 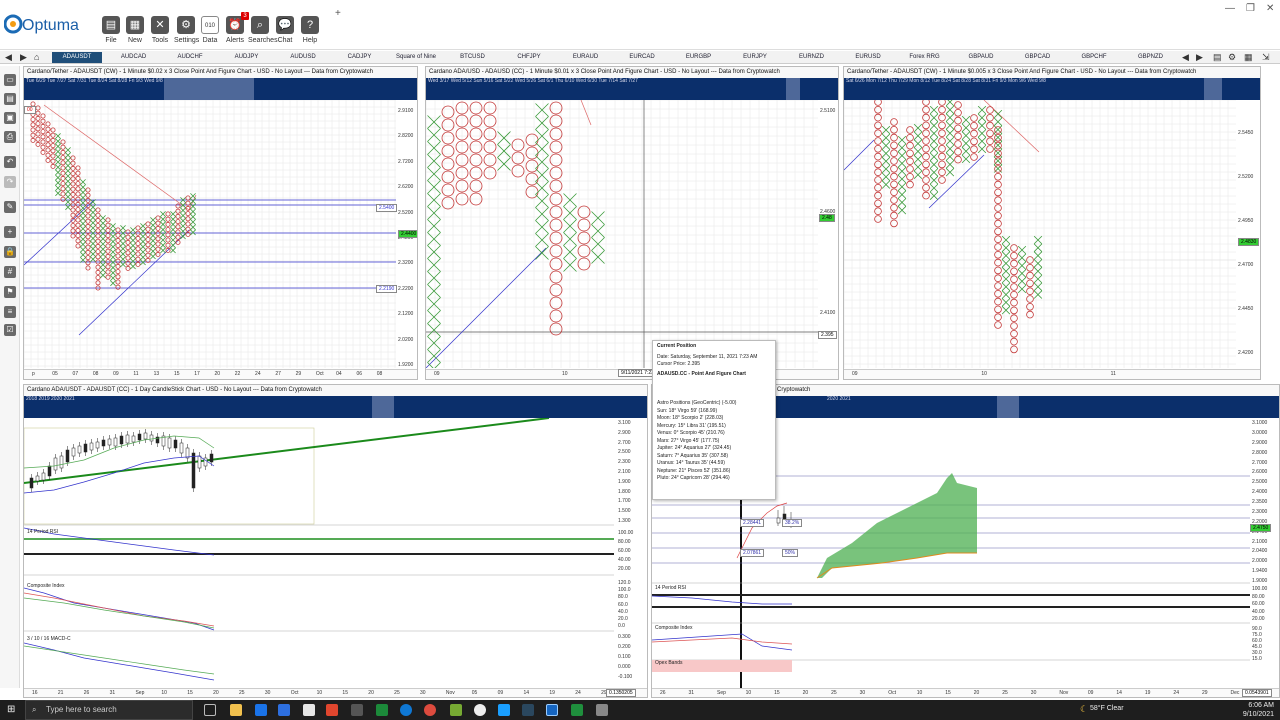 I want to click on settings-button: ⚙ Settings, so click(x=186, y=30).